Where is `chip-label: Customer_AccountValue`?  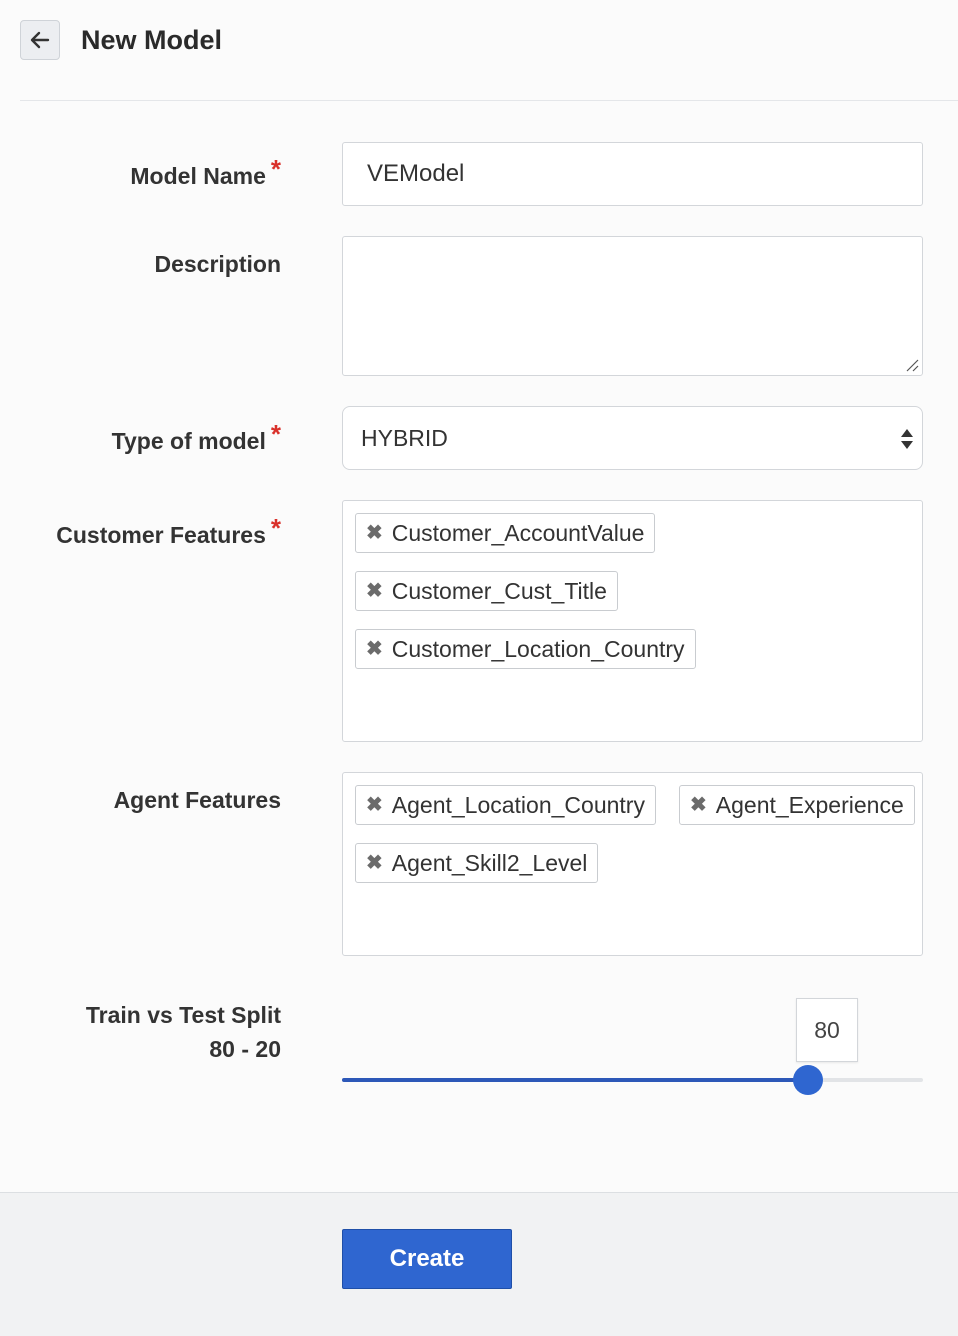
chip-label: Customer_AccountValue is located at coordinates (518, 532).